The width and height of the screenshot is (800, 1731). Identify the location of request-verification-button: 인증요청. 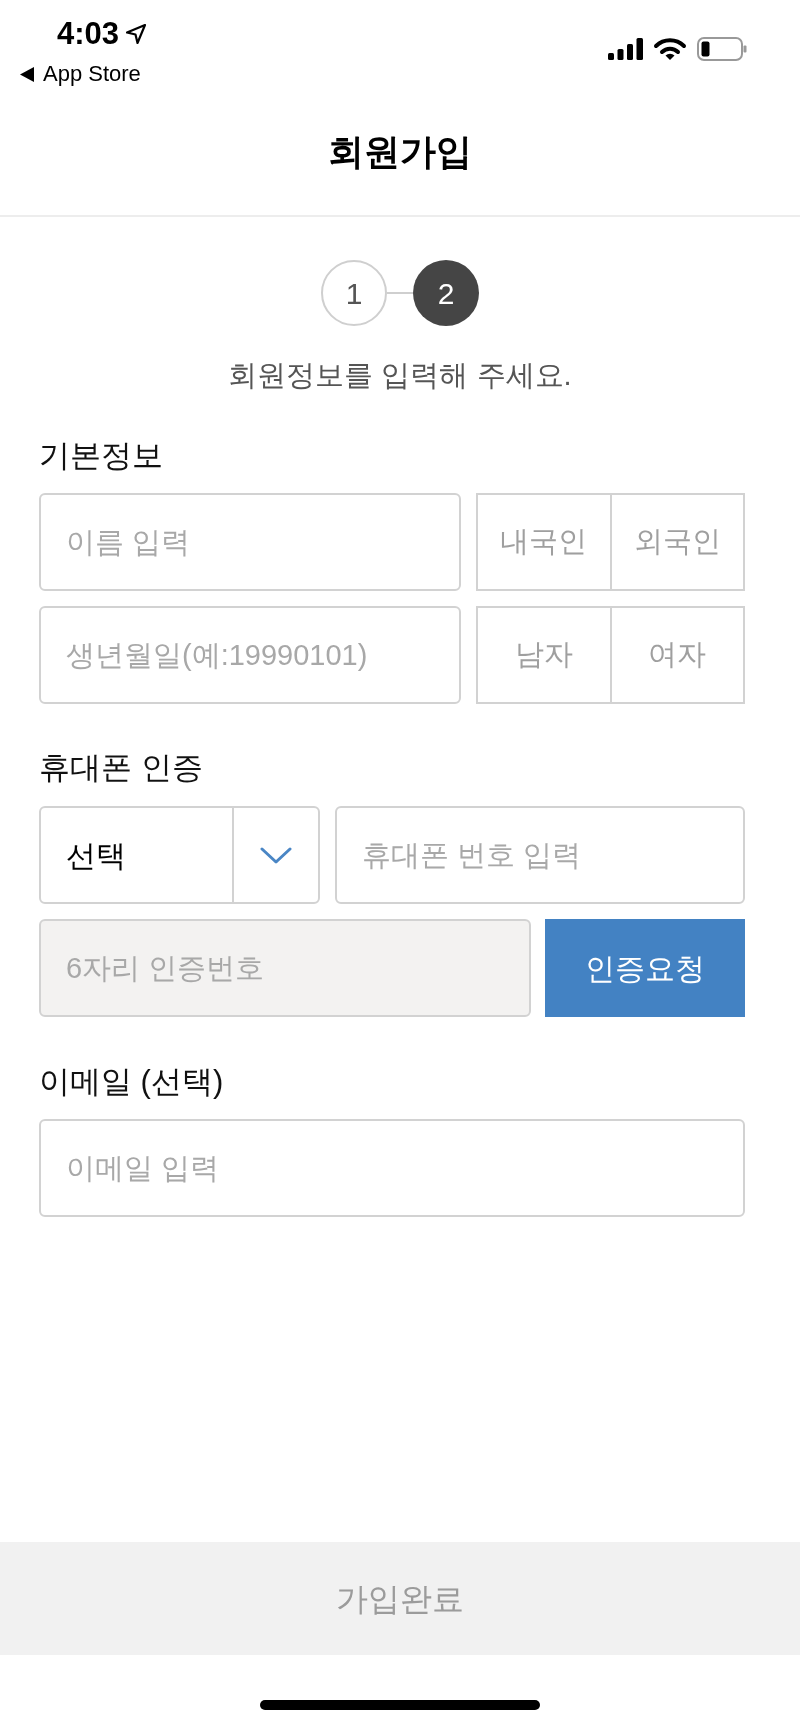
(645, 968).